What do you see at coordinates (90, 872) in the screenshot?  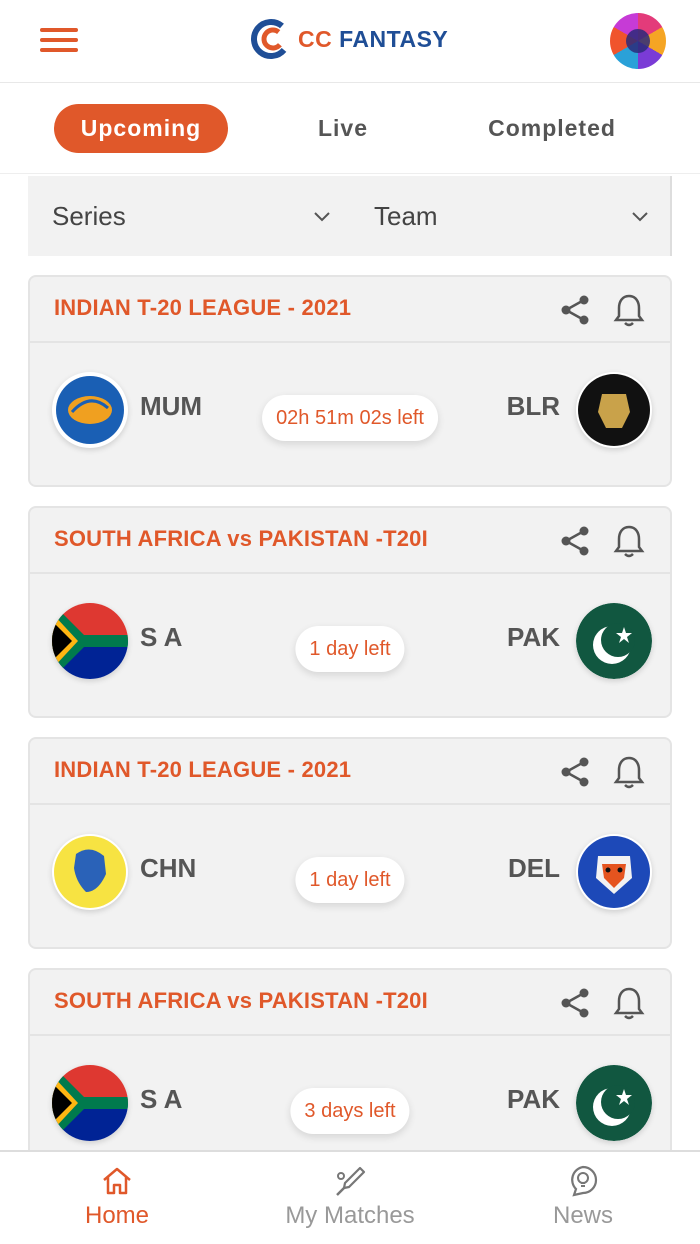 I see `chennai-logo` at bounding box center [90, 872].